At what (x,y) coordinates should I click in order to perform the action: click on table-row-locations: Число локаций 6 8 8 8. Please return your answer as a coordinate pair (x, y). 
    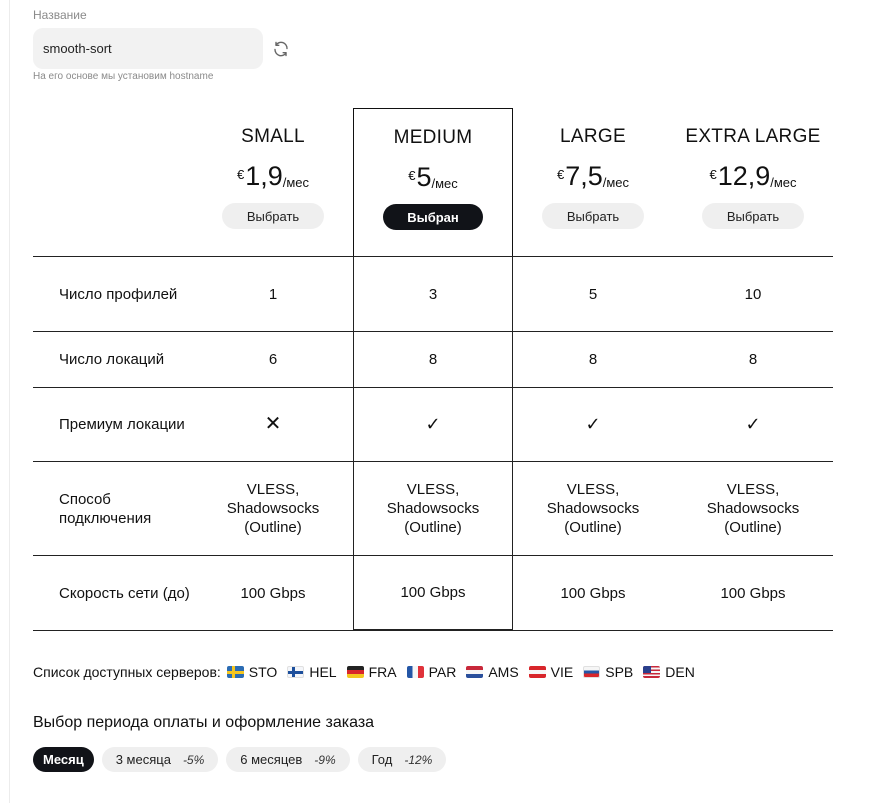
    Looking at the image, I should click on (433, 359).